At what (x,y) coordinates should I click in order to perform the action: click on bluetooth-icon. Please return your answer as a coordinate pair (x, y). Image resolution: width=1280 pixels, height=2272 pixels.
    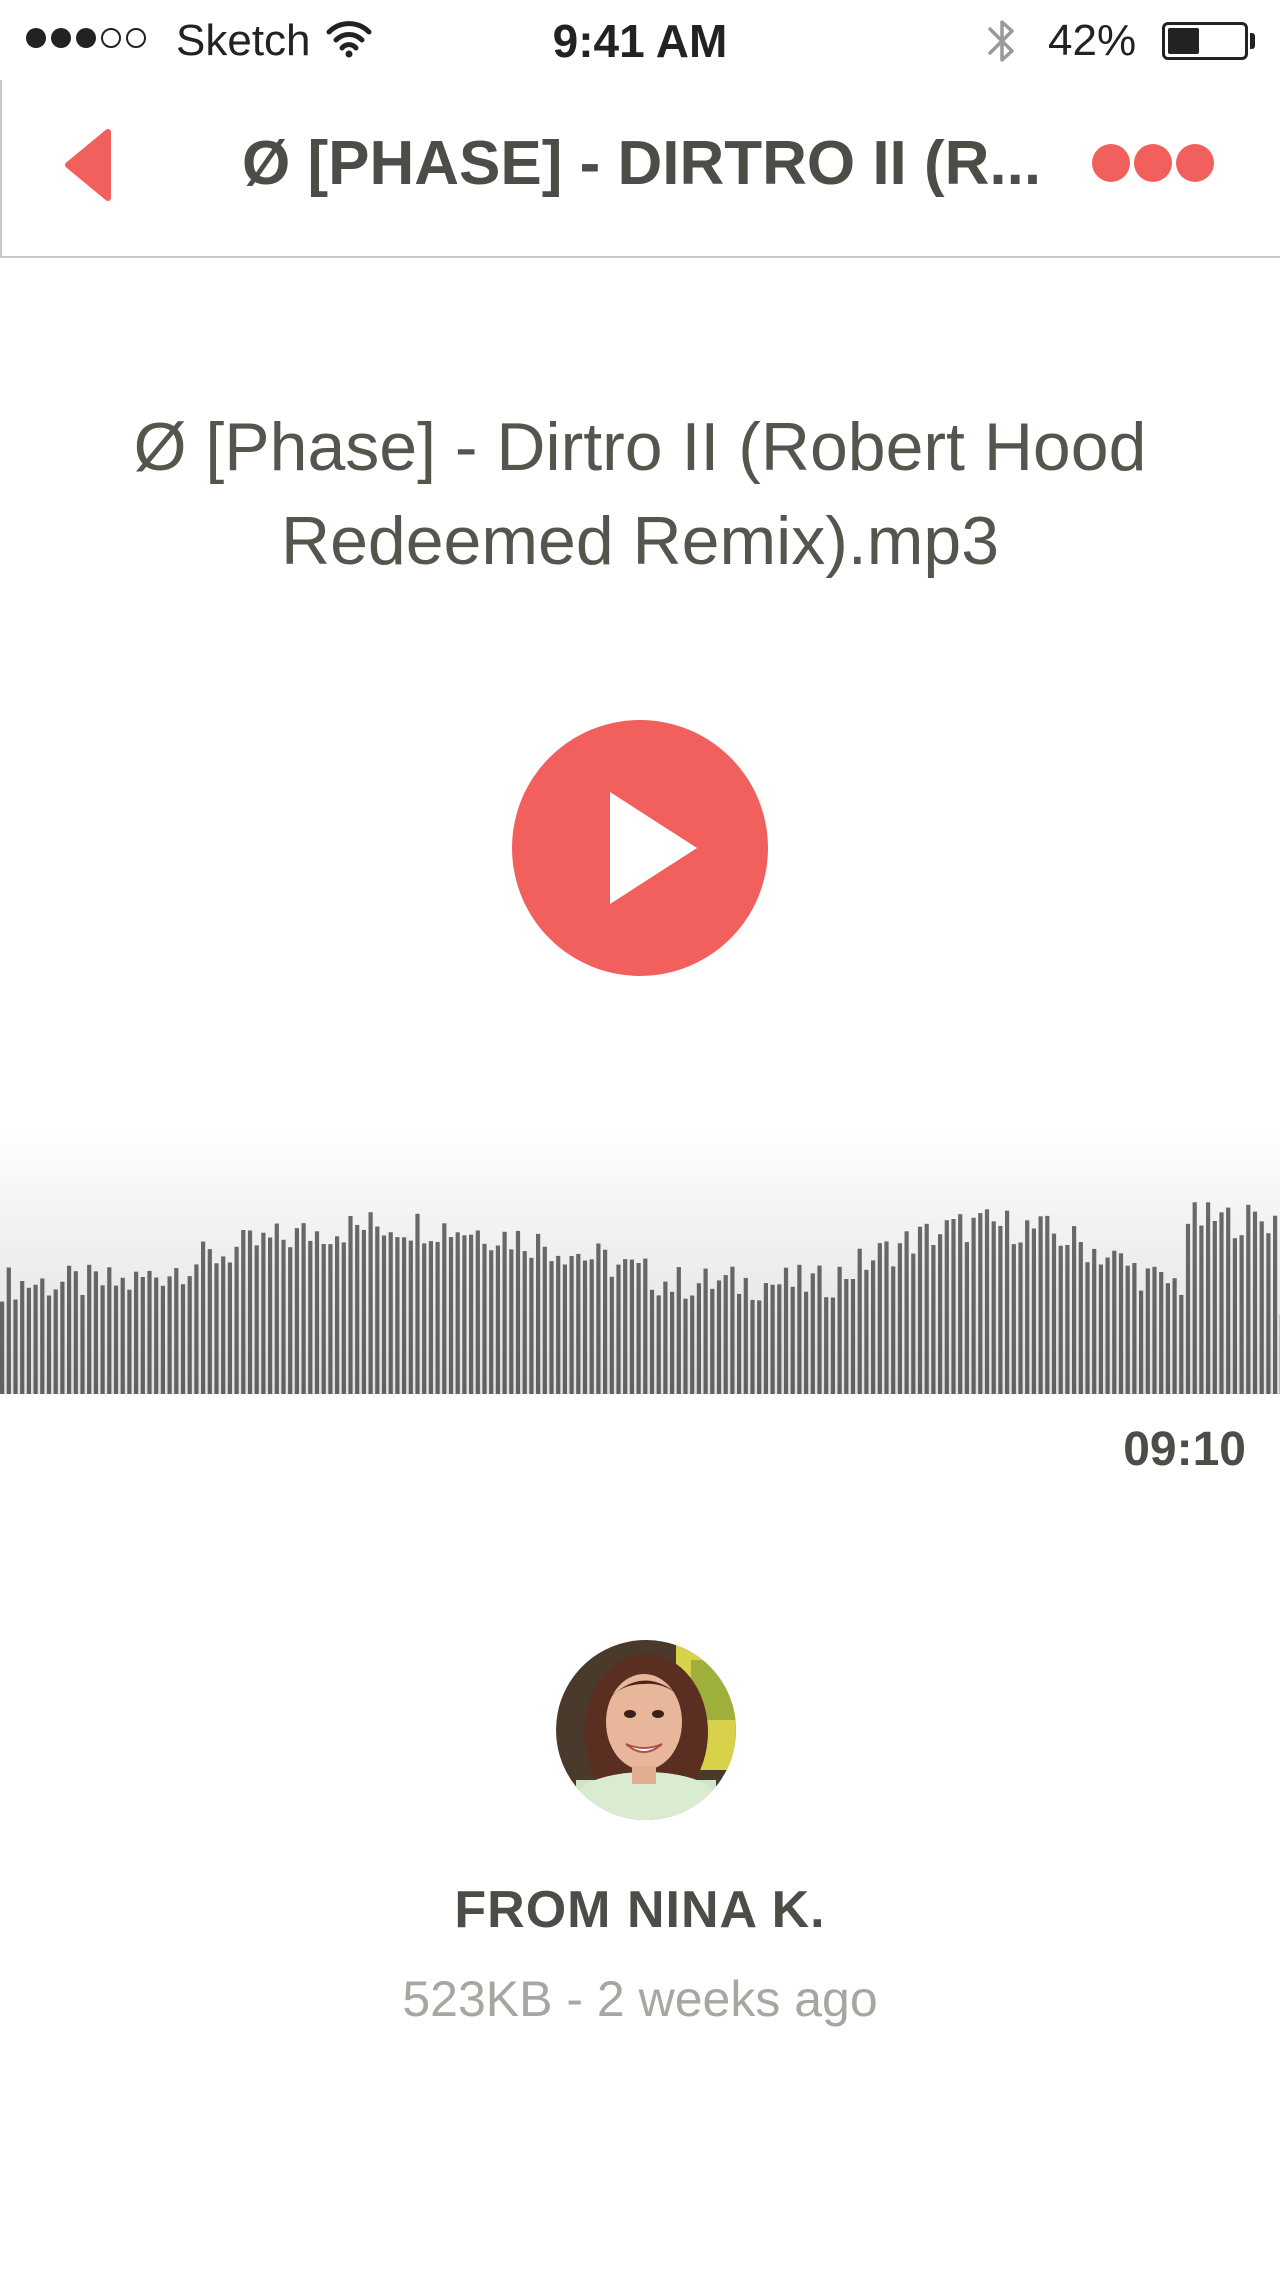
    Looking at the image, I should click on (1002, 43).